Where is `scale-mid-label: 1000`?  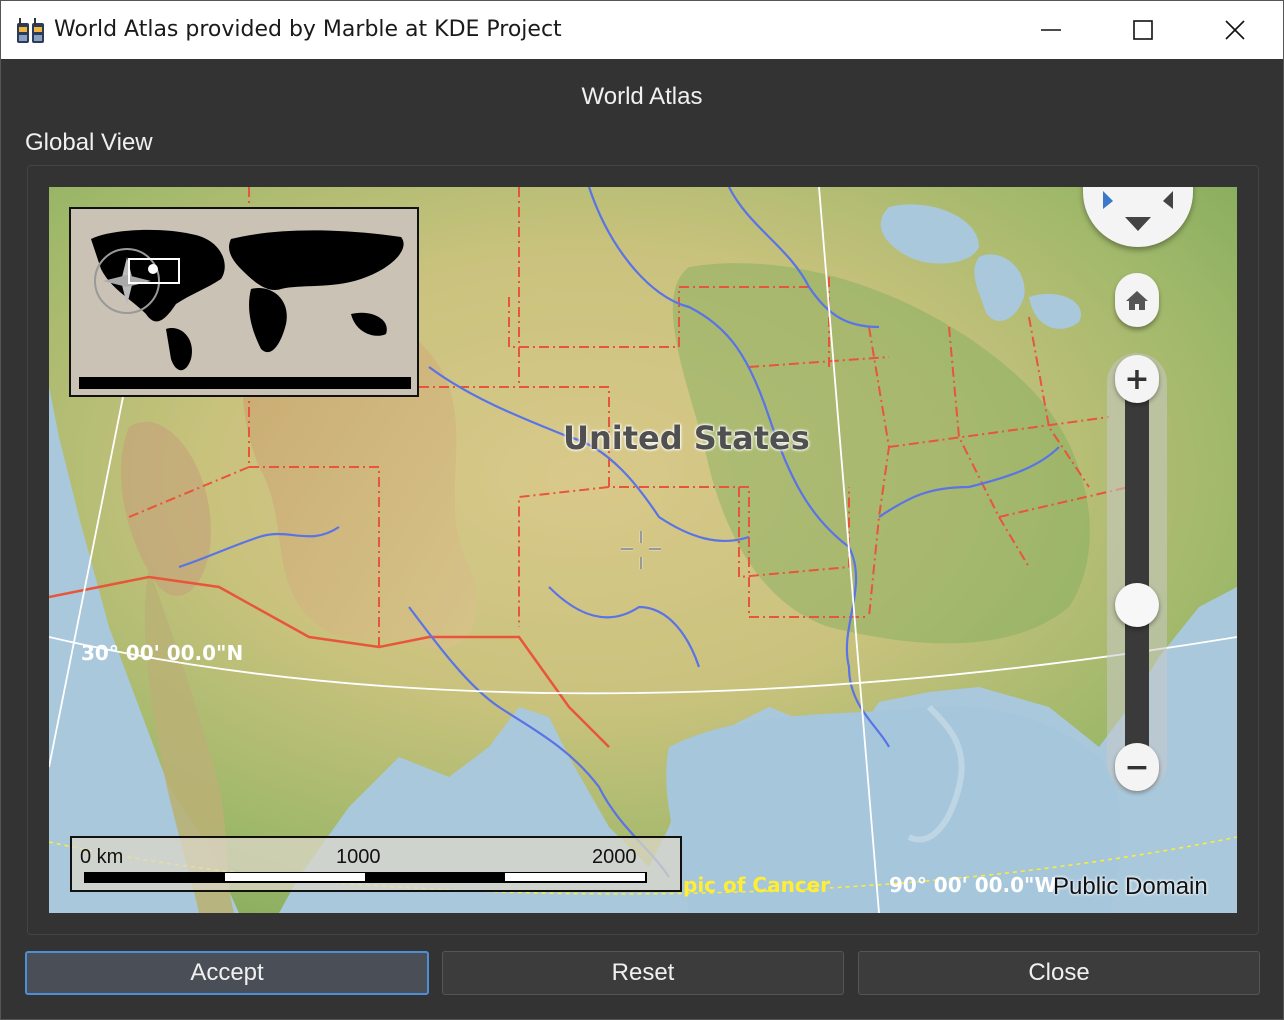
scale-mid-label: 1000 is located at coordinates (358, 857).